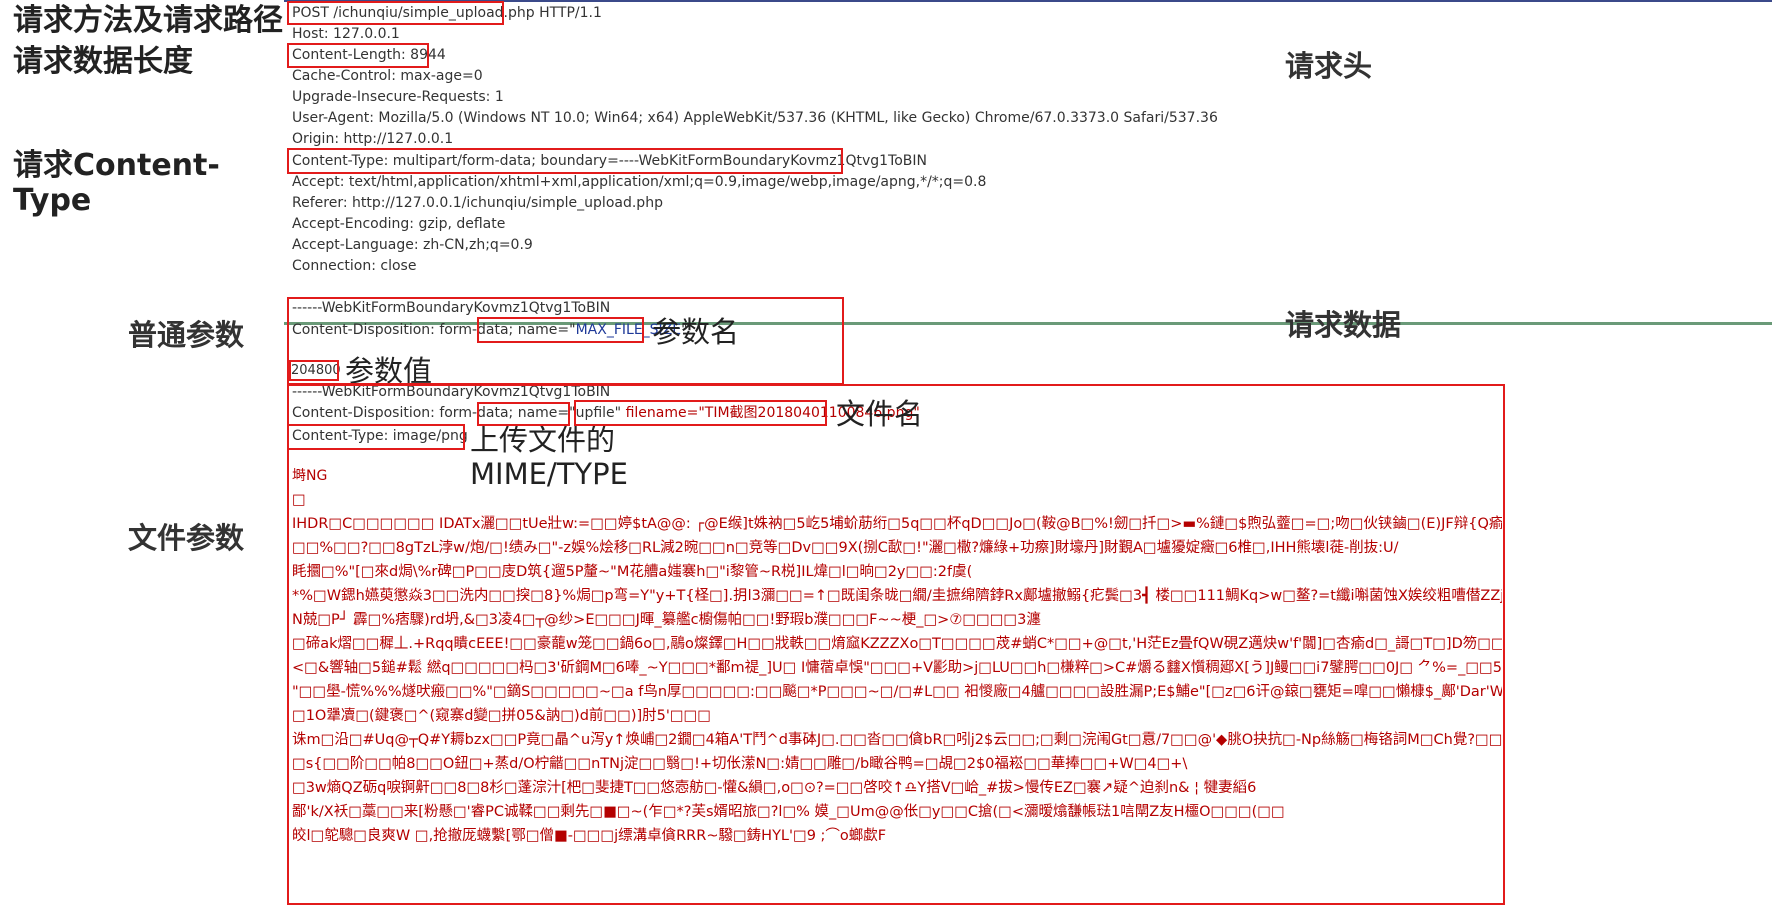 The width and height of the screenshot is (1772, 905). What do you see at coordinates (1329, 66) in the screenshot?
I see `label-request-header: 请求头` at bounding box center [1329, 66].